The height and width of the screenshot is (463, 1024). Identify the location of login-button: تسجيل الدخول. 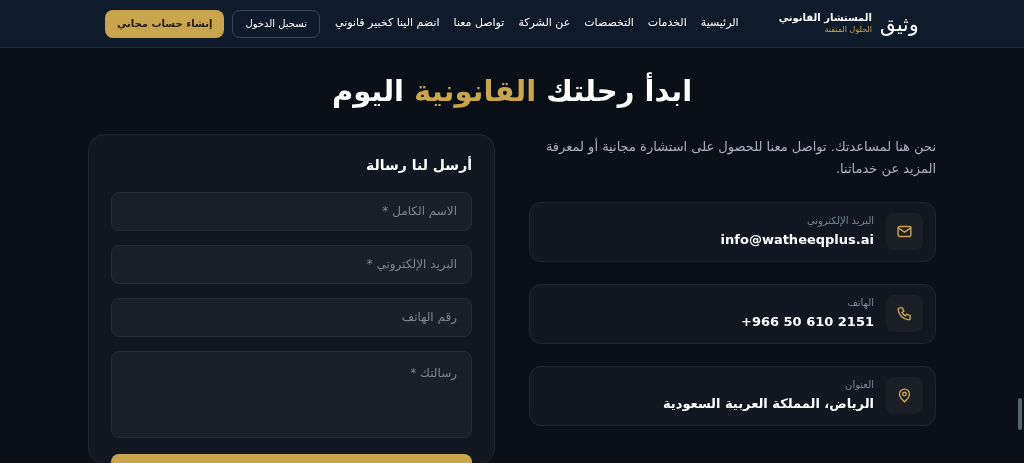
(276, 23).